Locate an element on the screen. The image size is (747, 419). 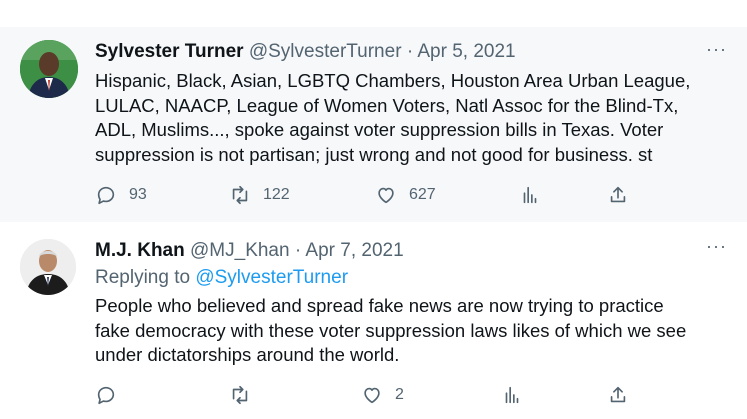
author-name: Sylvester Turner is located at coordinates (169, 51).